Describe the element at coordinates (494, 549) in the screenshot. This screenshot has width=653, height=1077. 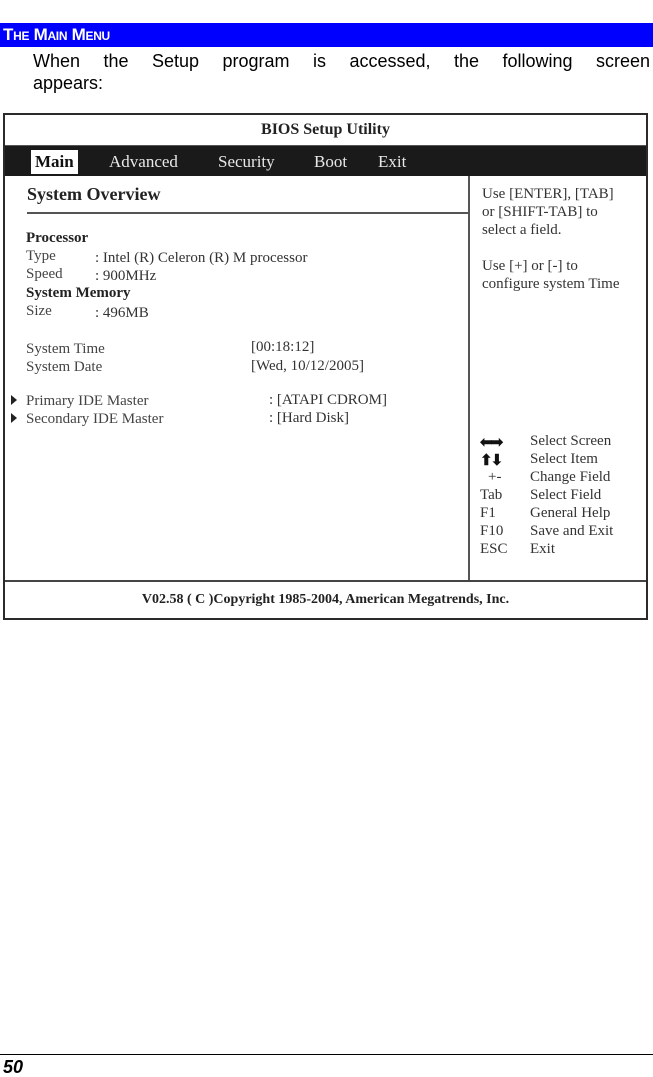
I see `key-name: ESC` at that location.